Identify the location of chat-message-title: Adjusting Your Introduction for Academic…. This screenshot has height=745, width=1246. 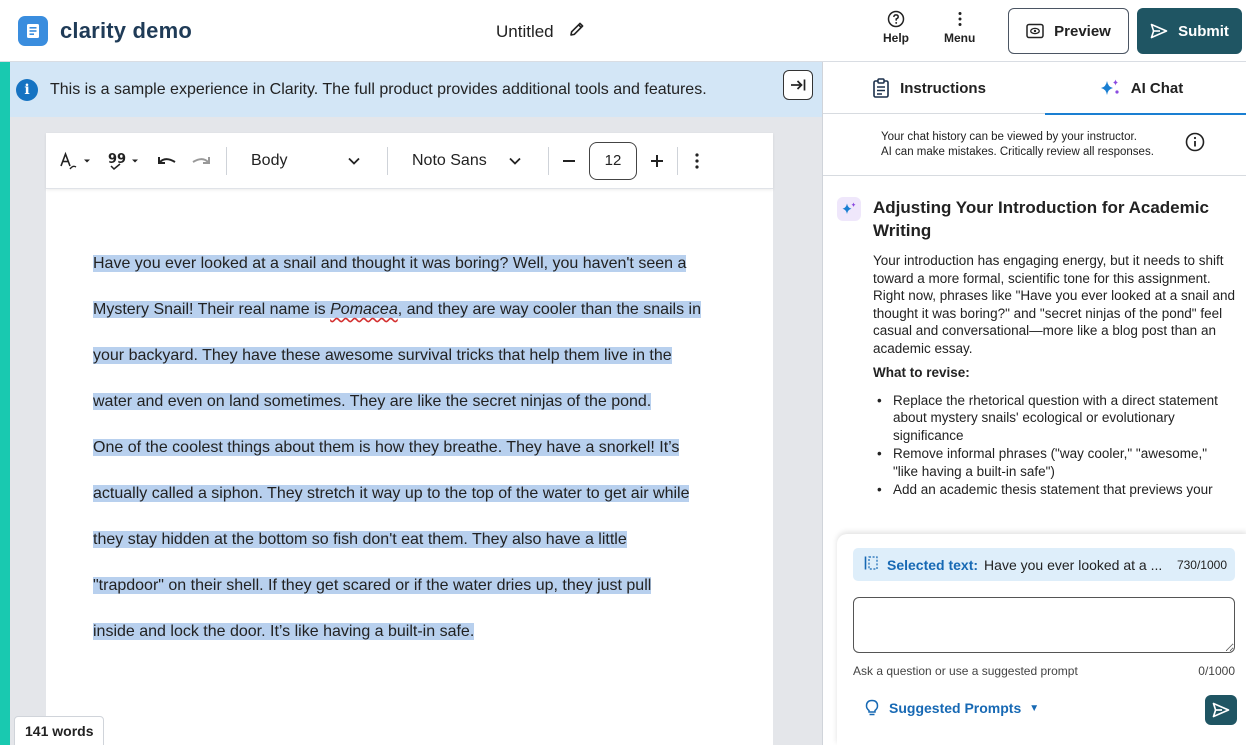
(1041, 219).